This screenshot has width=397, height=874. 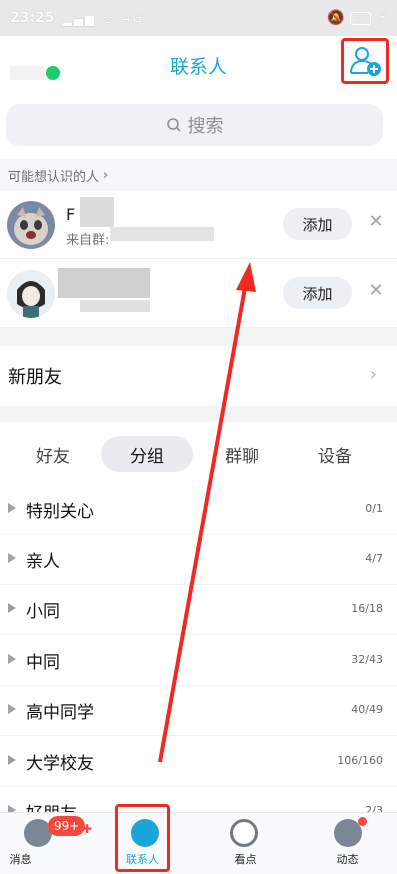 What do you see at coordinates (335, 454) in the screenshot?
I see `tab-devices: 设备` at bounding box center [335, 454].